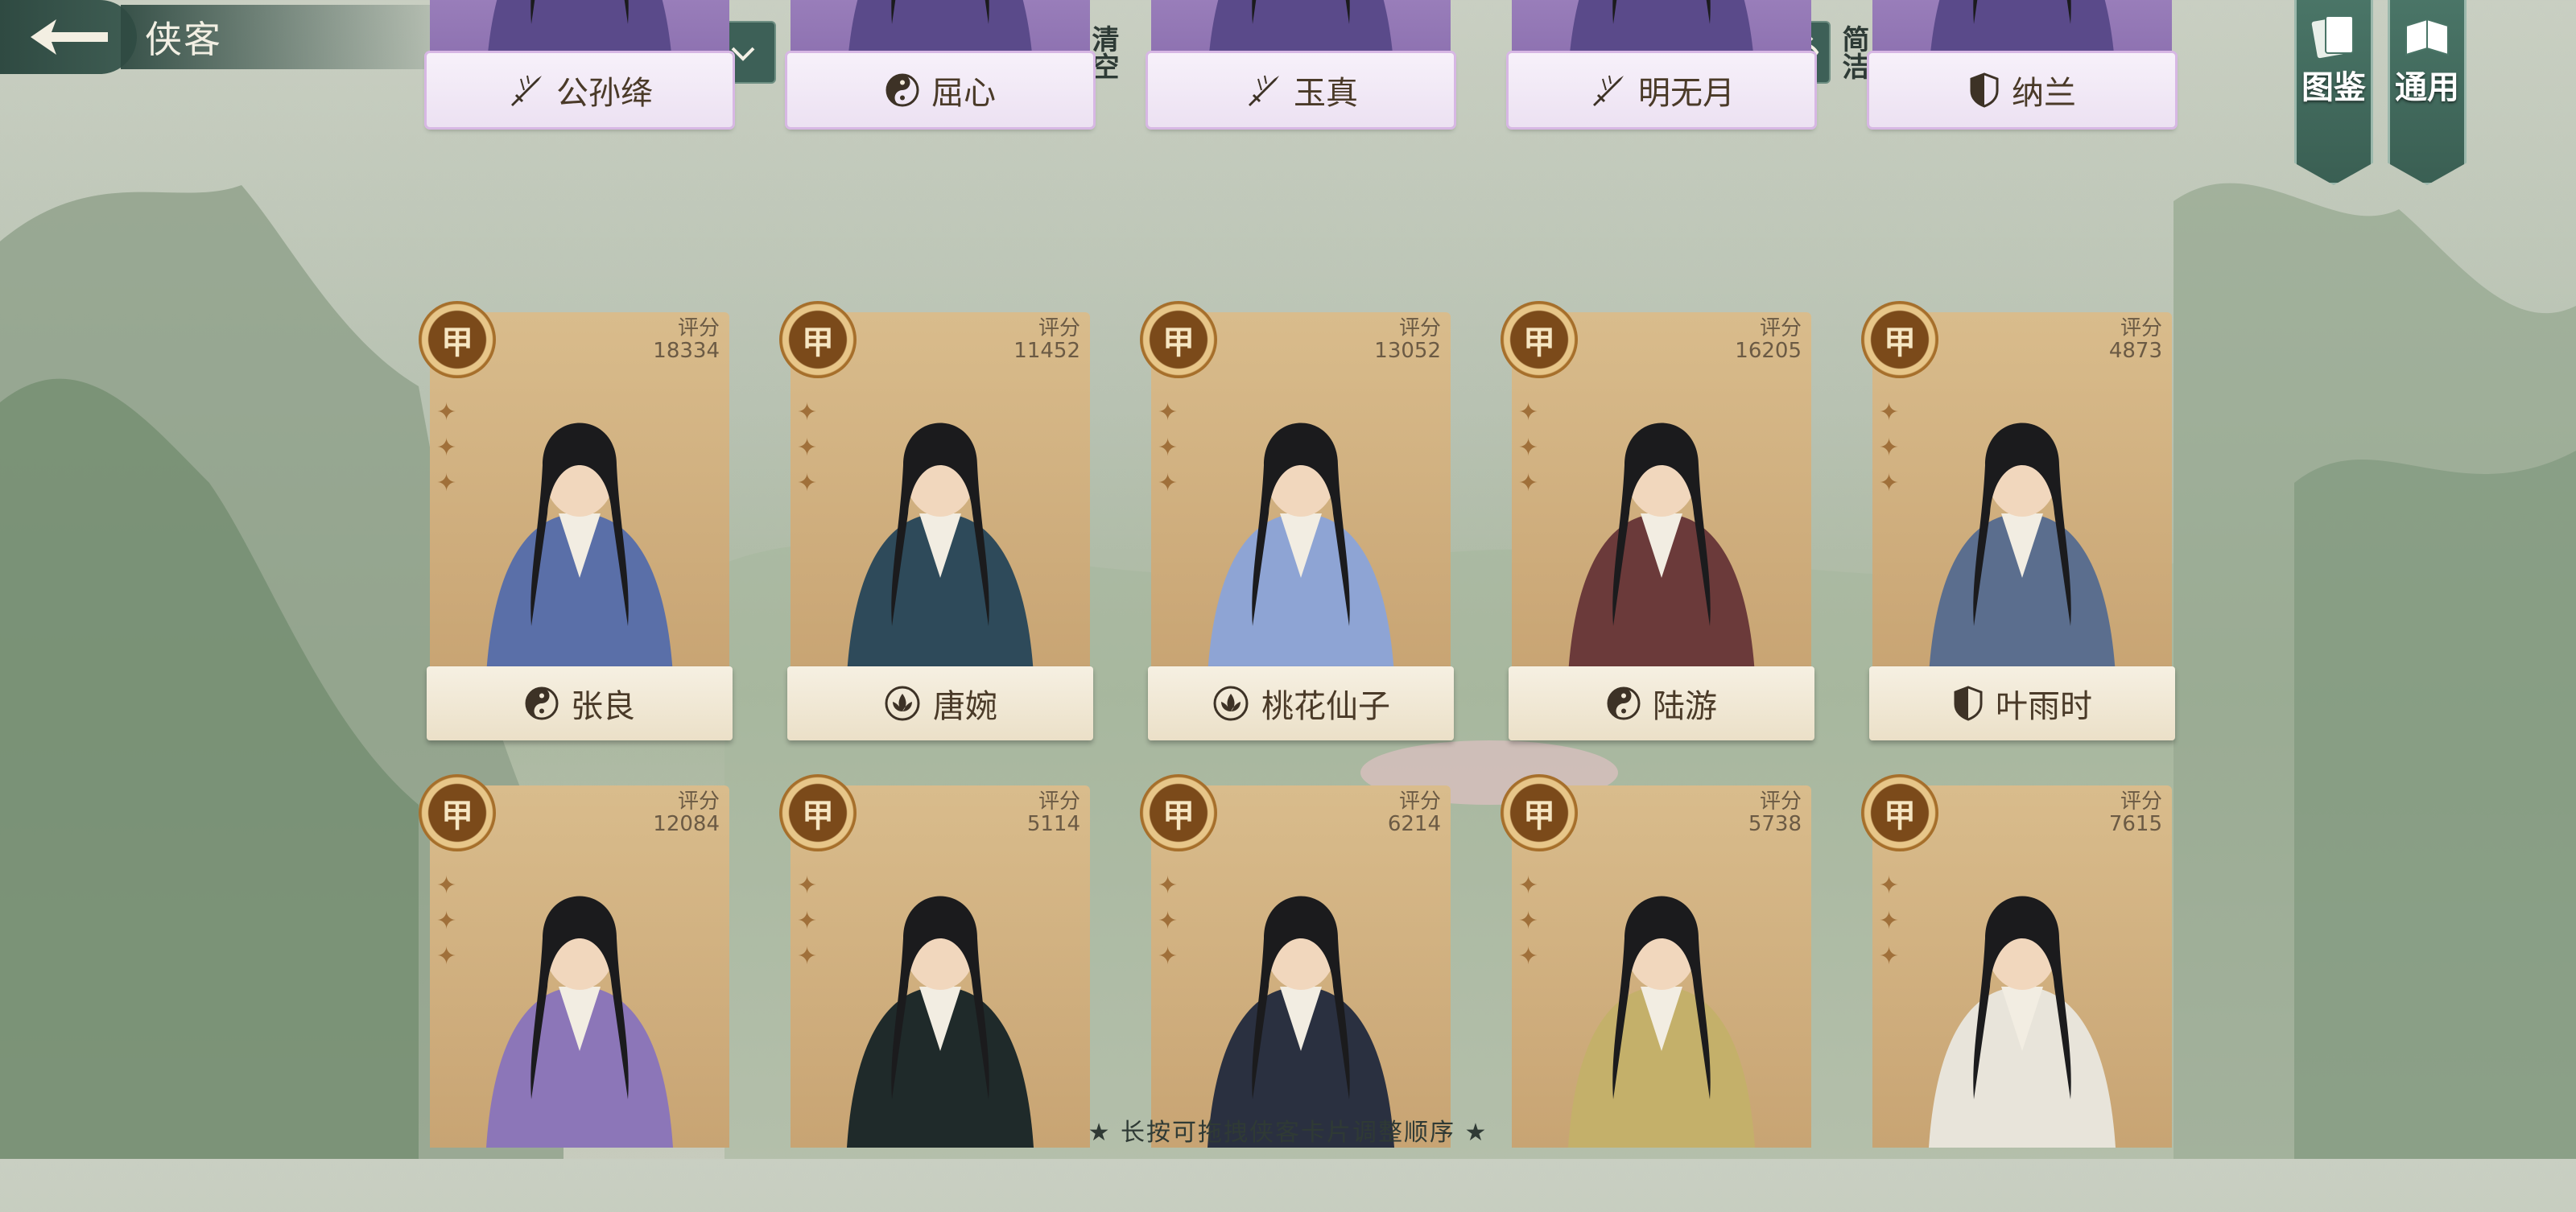 The image size is (2576, 1212). I want to click on hero-name: 桃花仙子, so click(1325, 706).